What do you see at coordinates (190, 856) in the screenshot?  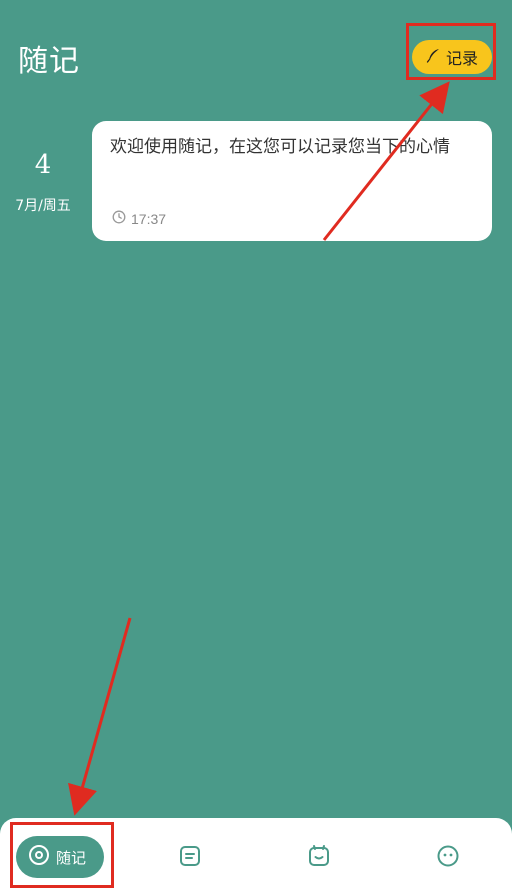 I see `nav-item-note` at bounding box center [190, 856].